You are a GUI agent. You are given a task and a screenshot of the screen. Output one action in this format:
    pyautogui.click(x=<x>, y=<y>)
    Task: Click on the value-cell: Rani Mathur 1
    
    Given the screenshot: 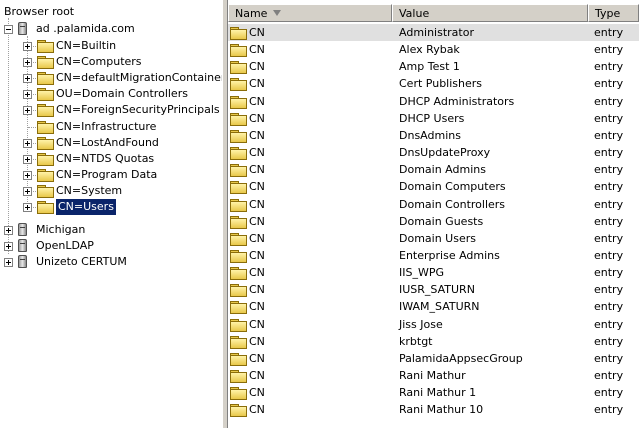 What is the action you would take?
    pyautogui.click(x=438, y=393)
    